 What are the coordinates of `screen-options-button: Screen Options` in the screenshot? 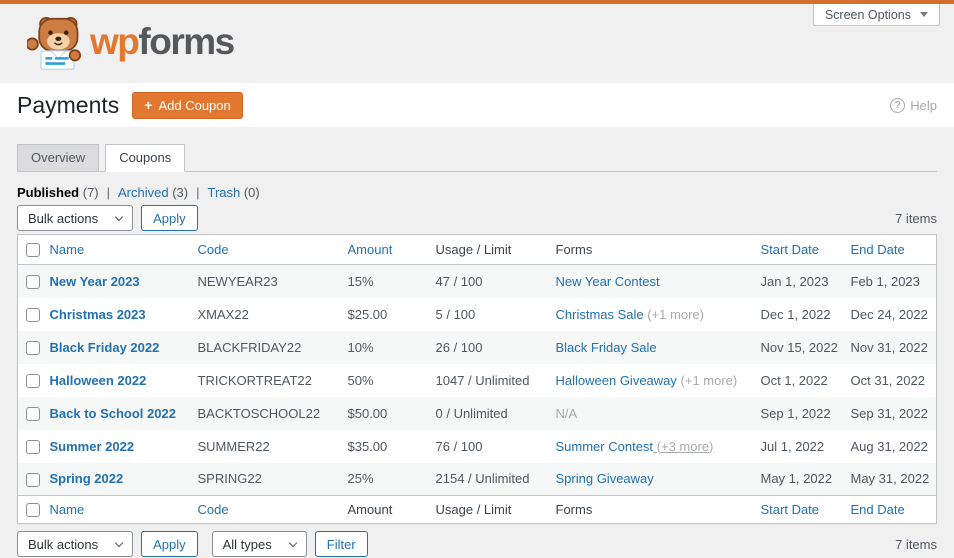 It's located at (876, 15).